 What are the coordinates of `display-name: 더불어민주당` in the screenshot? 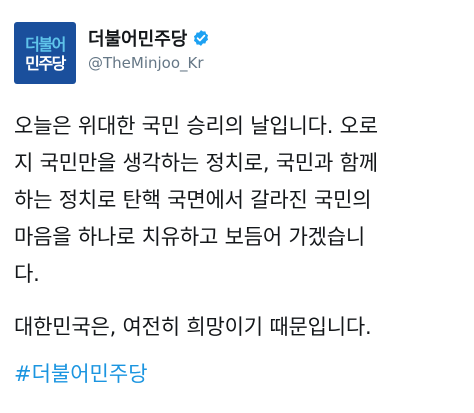 It's located at (137, 38).